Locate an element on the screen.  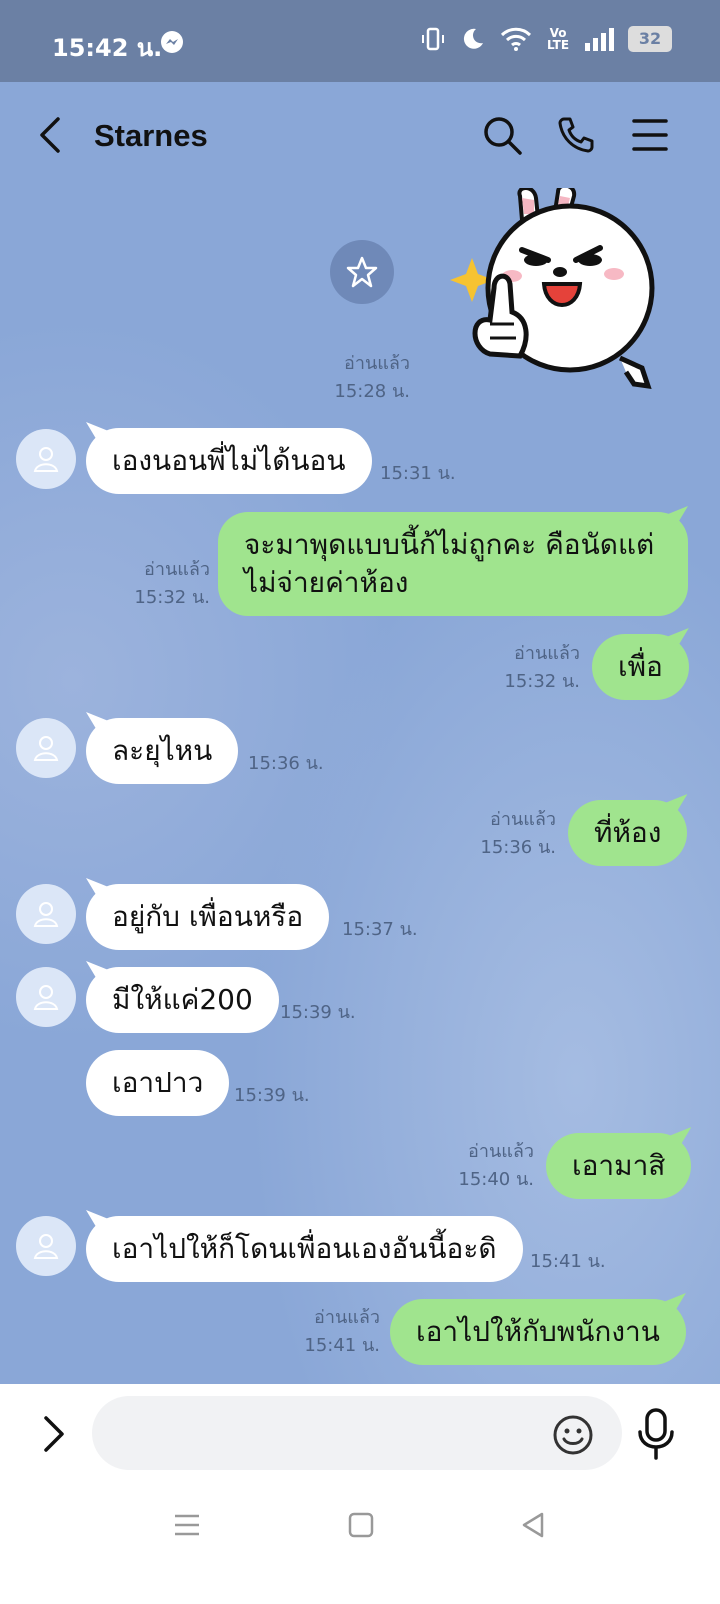
moon-icon is located at coordinates (473, 38).